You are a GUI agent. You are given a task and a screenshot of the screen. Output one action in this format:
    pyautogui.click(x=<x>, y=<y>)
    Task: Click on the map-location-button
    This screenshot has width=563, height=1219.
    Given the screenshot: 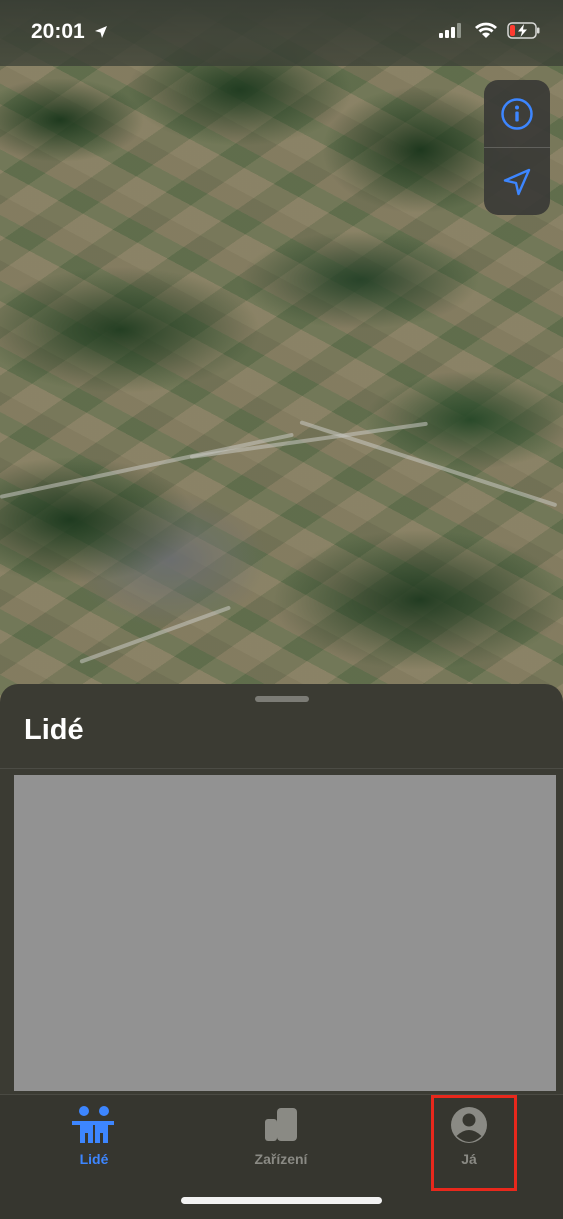 What is the action you would take?
    pyautogui.click(x=517, y=181)
    